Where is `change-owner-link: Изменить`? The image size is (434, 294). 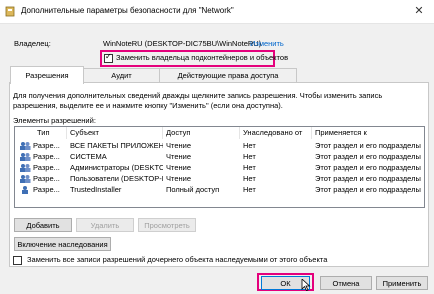 change-owner-link: Изменить is located at coordinates (267, 43).